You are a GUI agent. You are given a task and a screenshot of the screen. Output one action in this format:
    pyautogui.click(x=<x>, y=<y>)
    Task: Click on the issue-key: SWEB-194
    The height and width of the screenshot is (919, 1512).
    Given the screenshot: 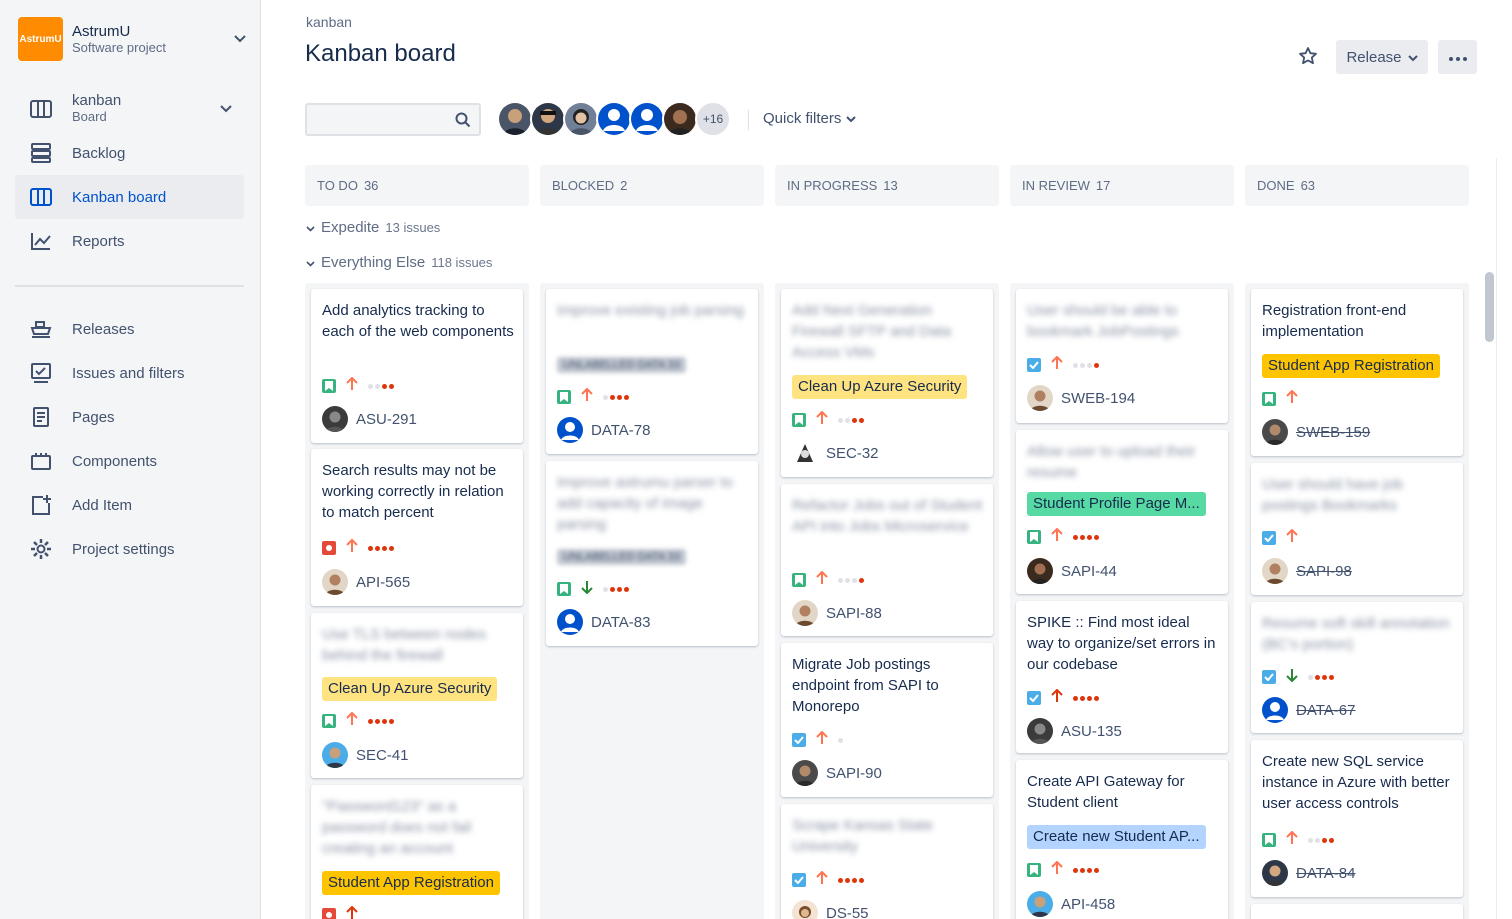 What is the action you would take?
    pyautogui.click(x=1098, y=398)
    